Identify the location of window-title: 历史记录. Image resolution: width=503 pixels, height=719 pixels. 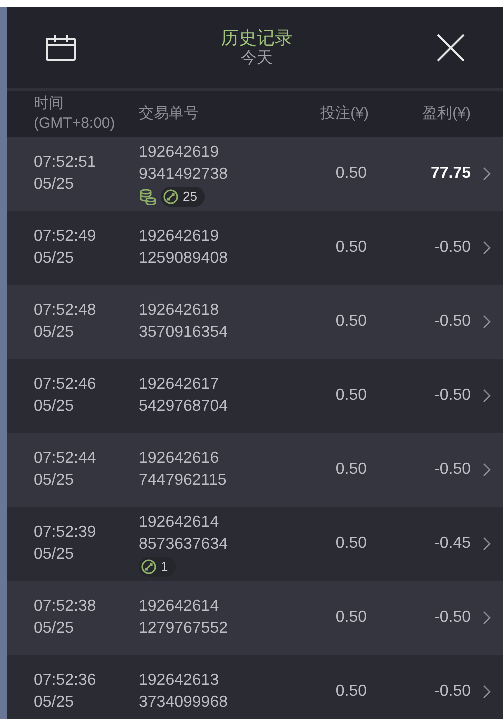
(257, 37).